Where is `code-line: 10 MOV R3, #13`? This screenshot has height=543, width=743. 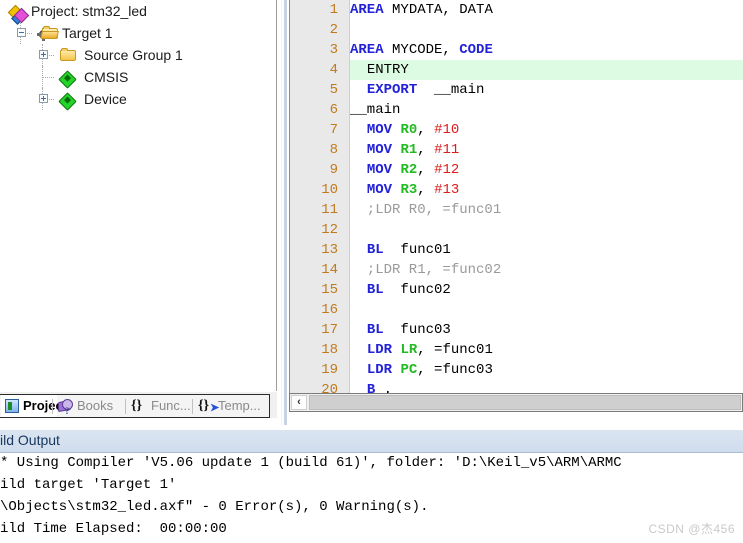 code-line: 10 MOV R3, #13 is located at coordinates (516, 190).